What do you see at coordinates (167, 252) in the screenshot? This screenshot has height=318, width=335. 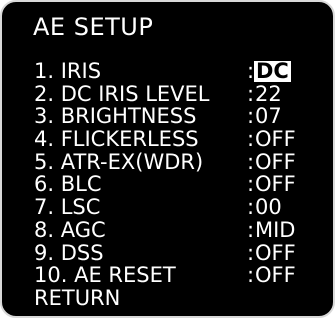 I see `menu-item-dss: 9. DSS : OFF` at bounding box center [167, 252].